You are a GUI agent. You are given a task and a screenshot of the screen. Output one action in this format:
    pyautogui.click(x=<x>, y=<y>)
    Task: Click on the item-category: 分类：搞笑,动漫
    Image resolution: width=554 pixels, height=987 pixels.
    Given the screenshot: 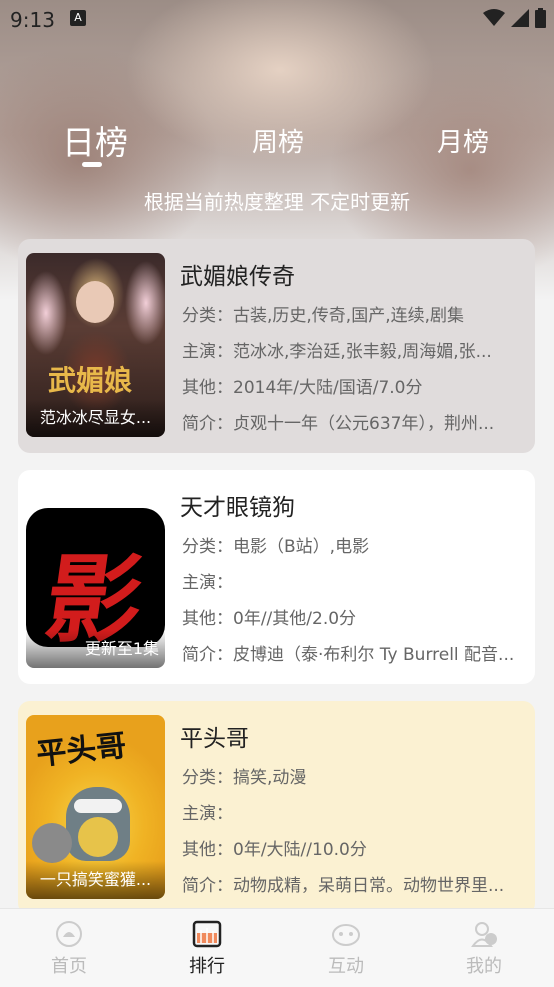 What is the action you would take?
    pyautogui.click(x=244, y=778)
    